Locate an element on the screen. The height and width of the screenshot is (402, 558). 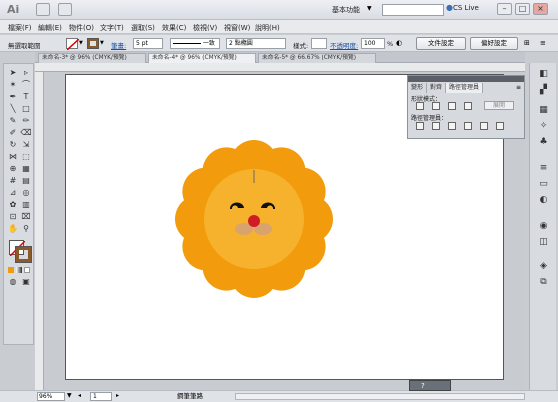
crop-icon is located at coordinates (468, 126).